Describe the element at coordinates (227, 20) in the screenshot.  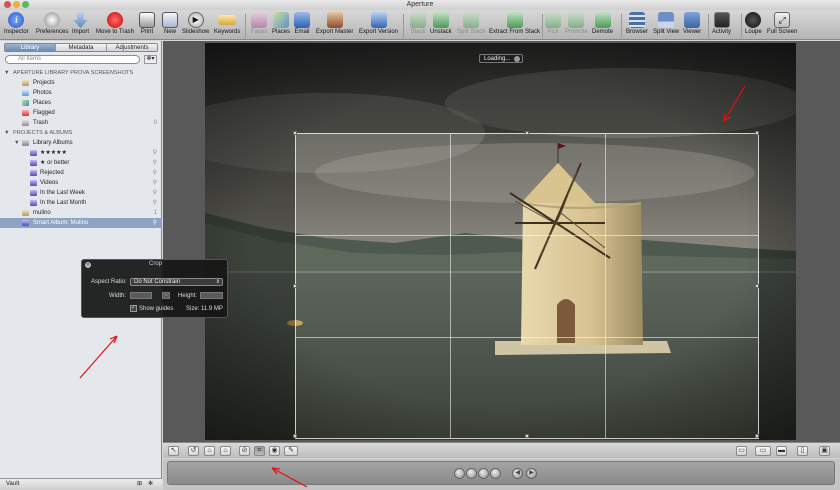
I see `keywords-icon` at that location.